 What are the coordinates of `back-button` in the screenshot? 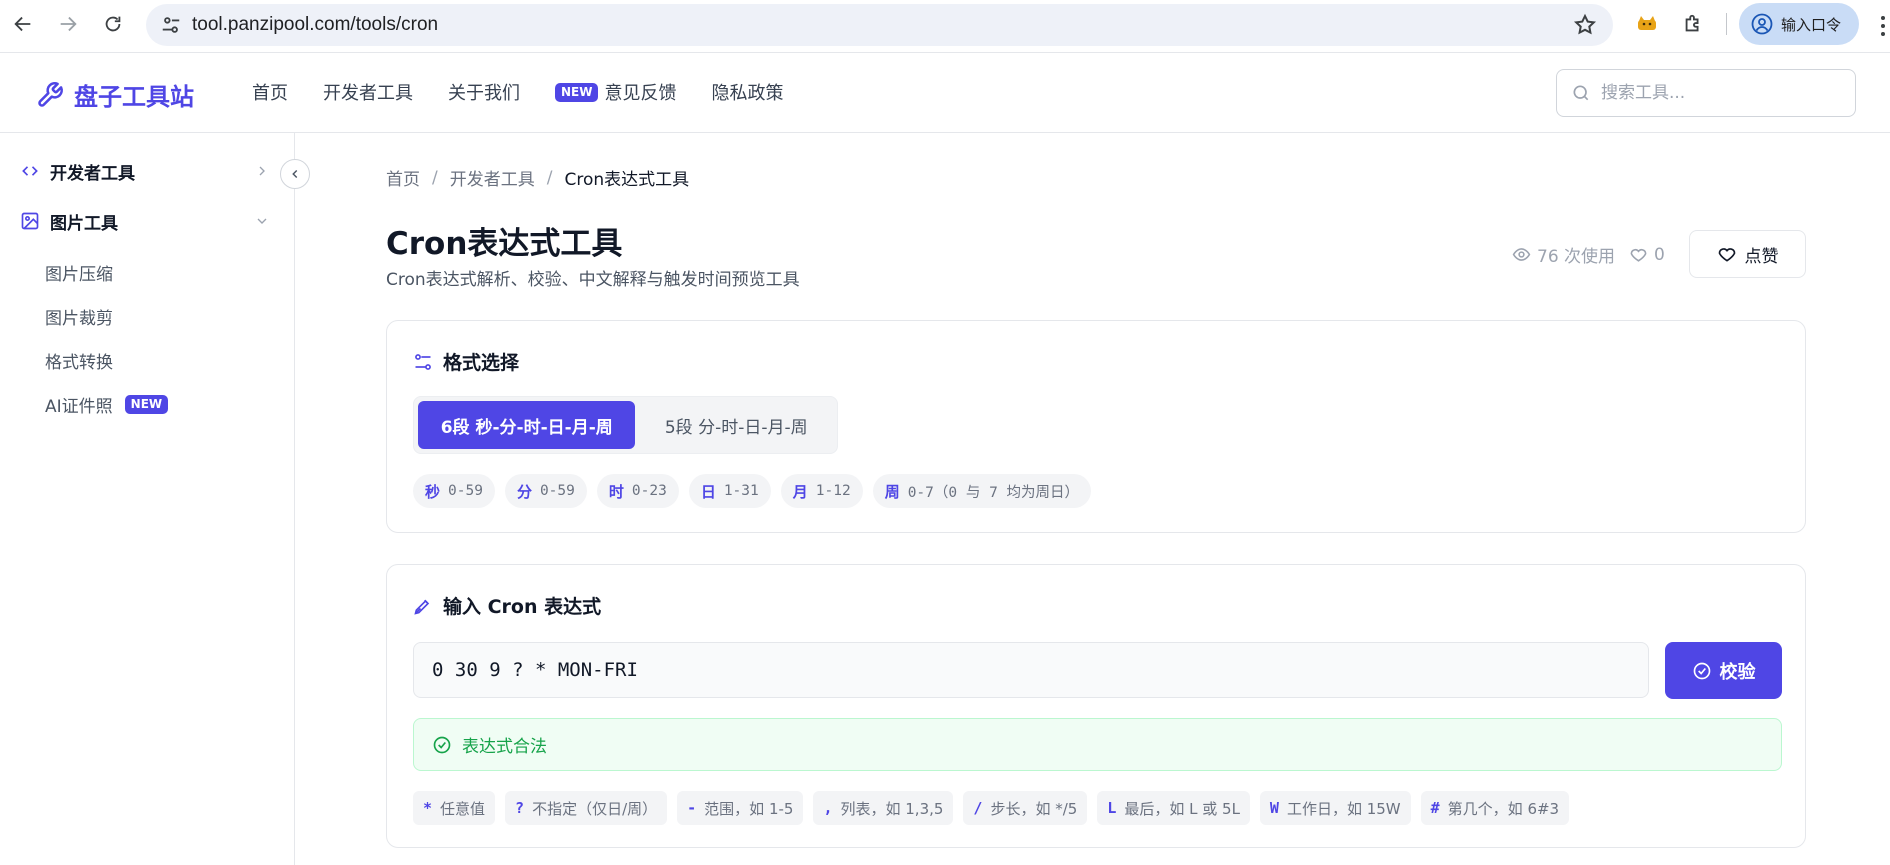 It's located at (23, 24).